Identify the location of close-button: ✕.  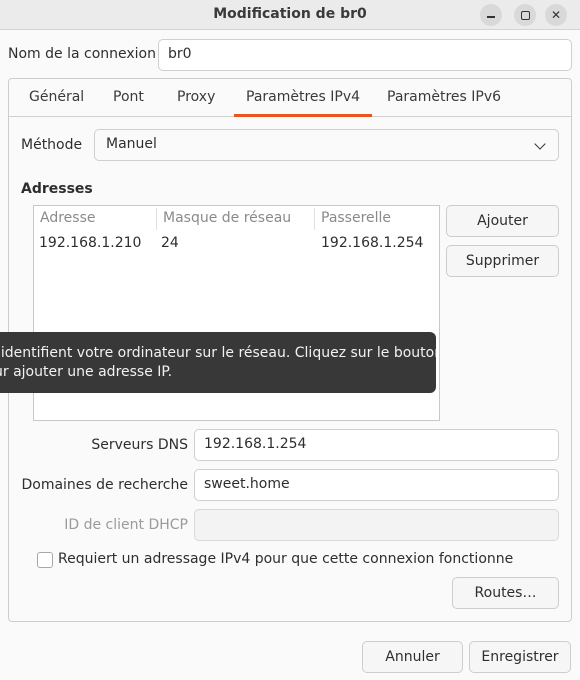
(556, 15).